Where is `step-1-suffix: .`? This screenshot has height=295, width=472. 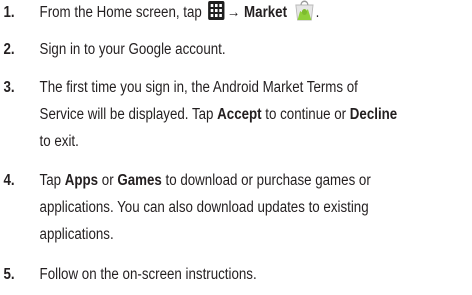
step-1-suffix: . is located at coordinates (317, 12).